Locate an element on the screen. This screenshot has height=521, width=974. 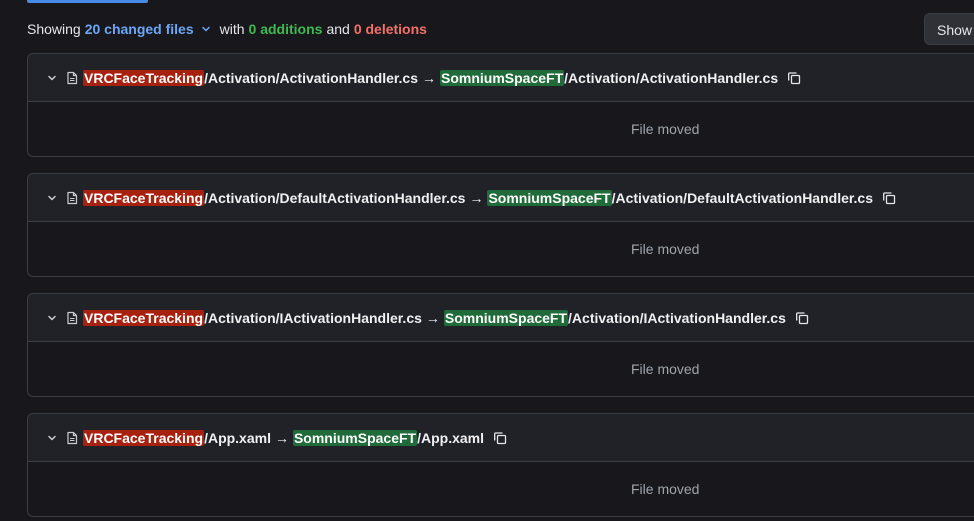
additions-count: 0 additions is located at coordinates (285, 29).